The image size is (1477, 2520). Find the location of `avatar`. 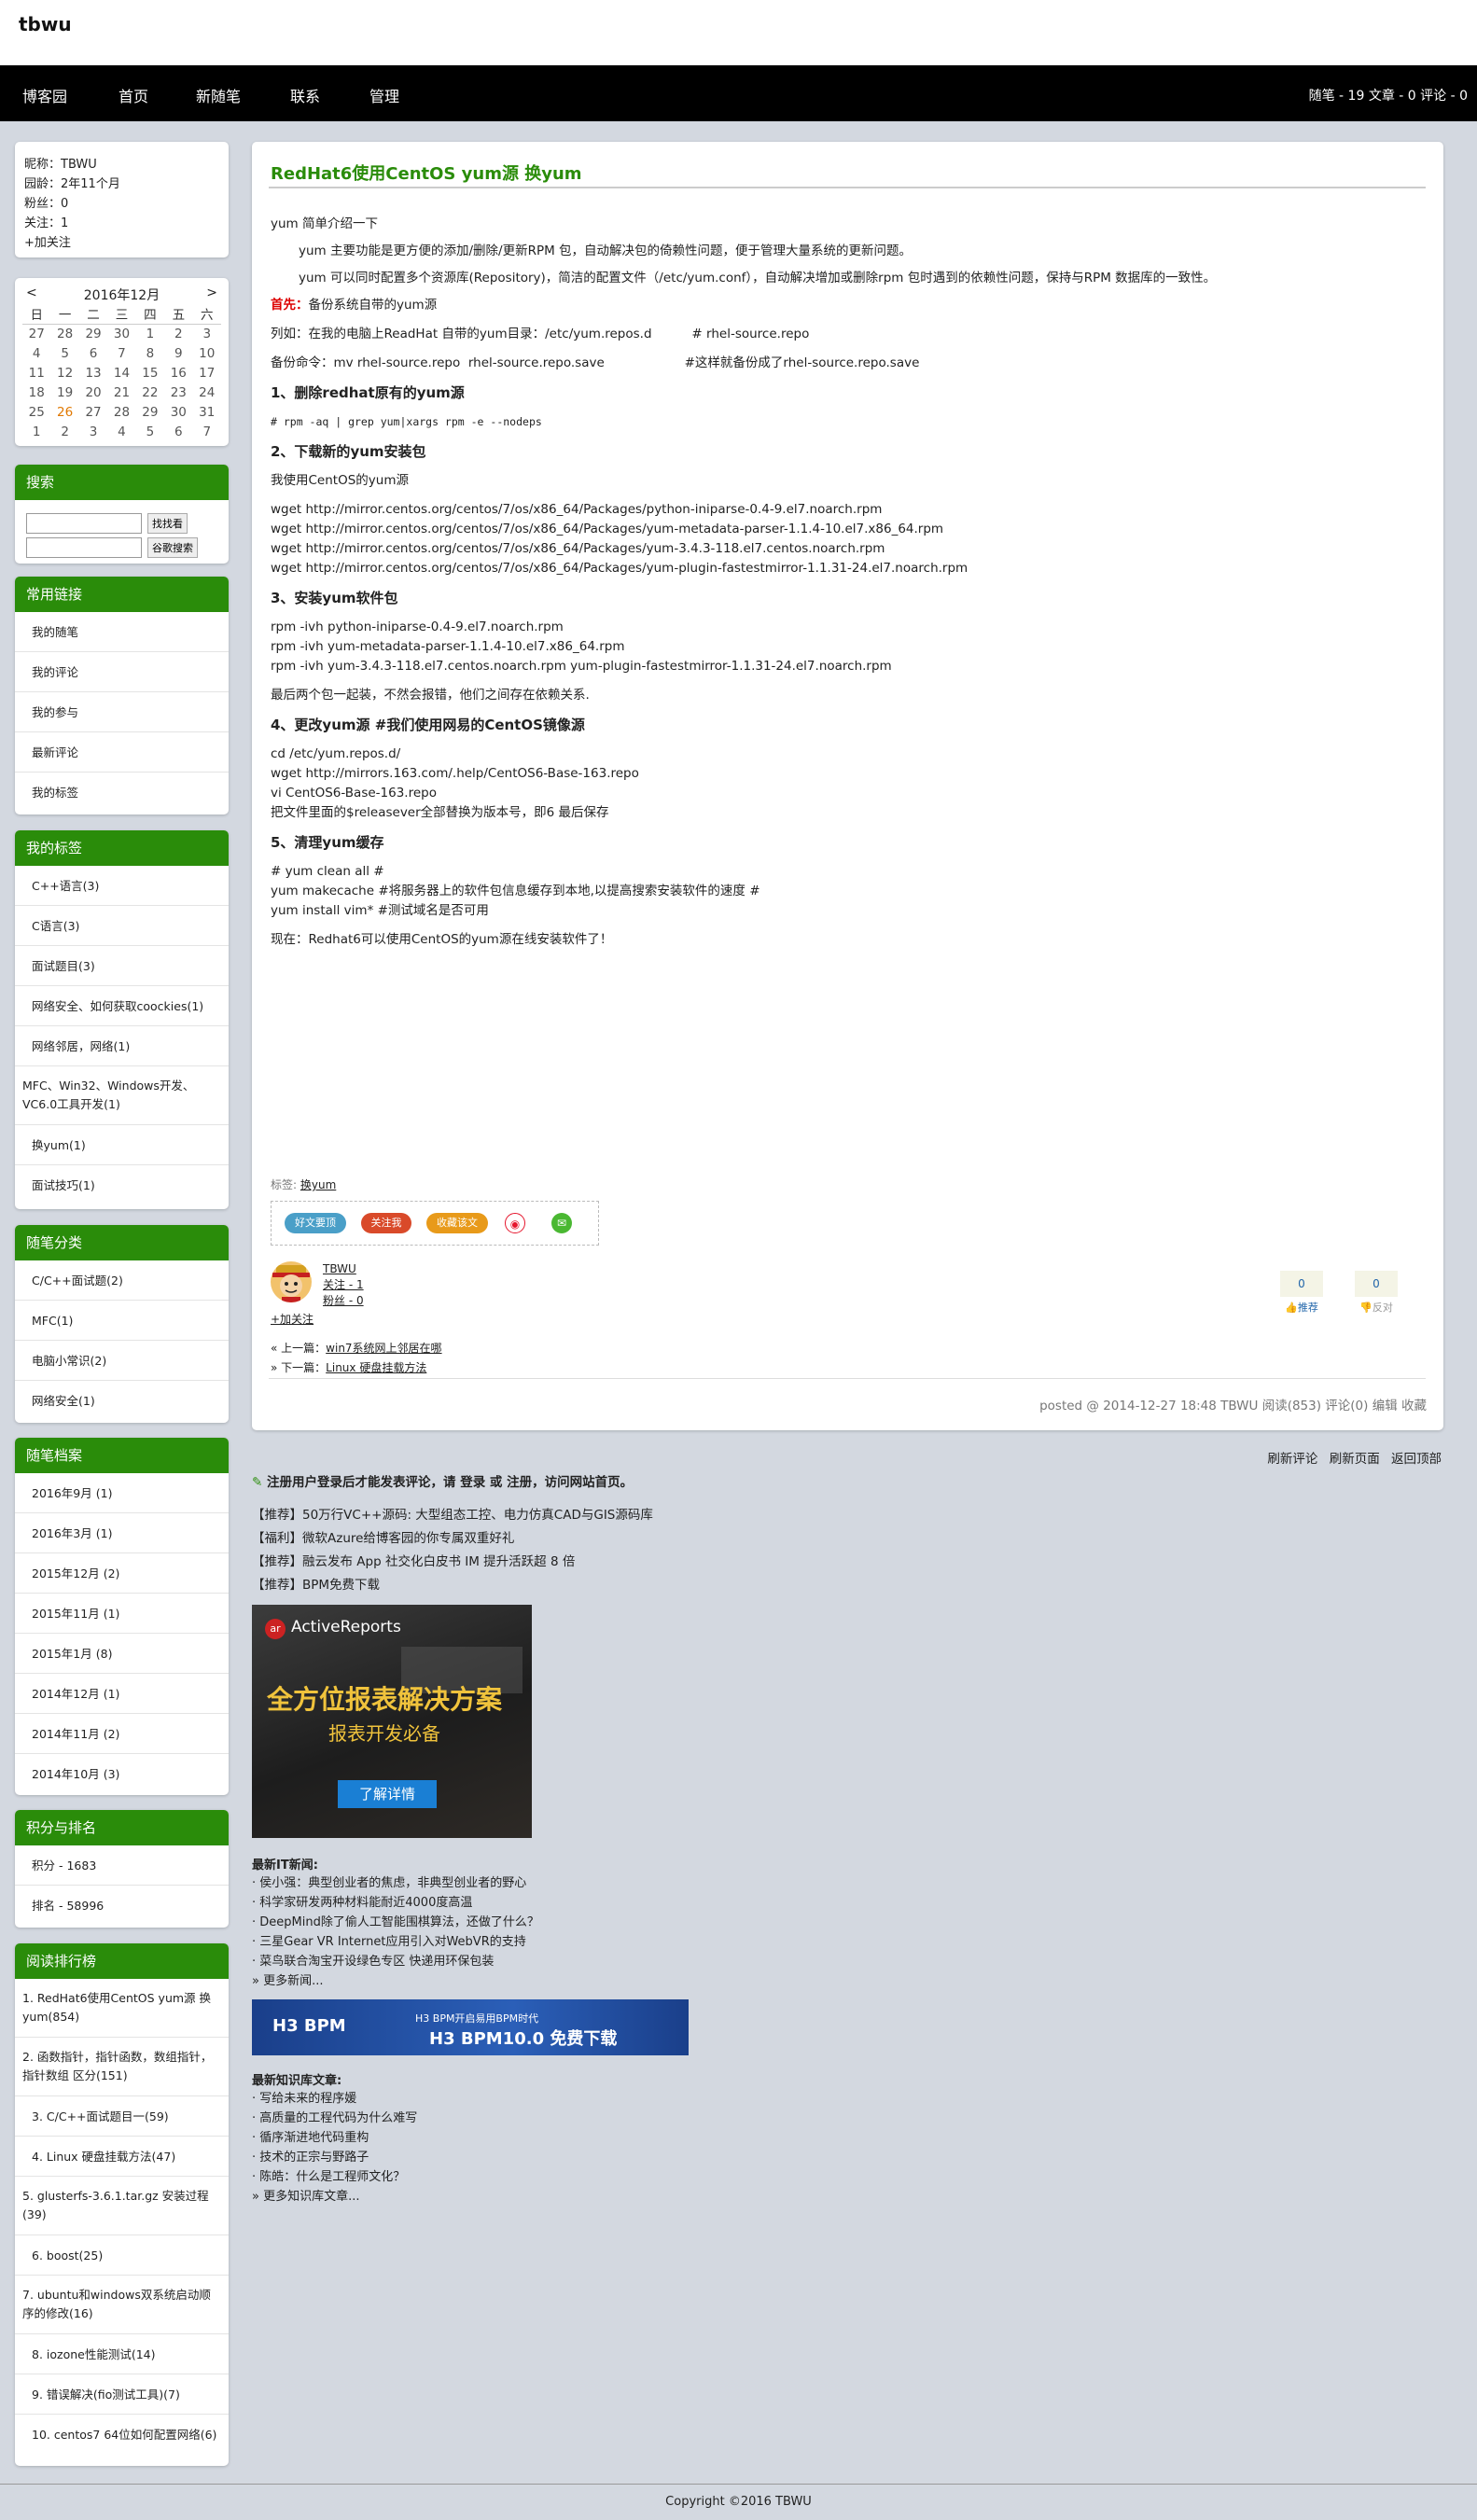

avatar is located at coordinates (291, 1281).